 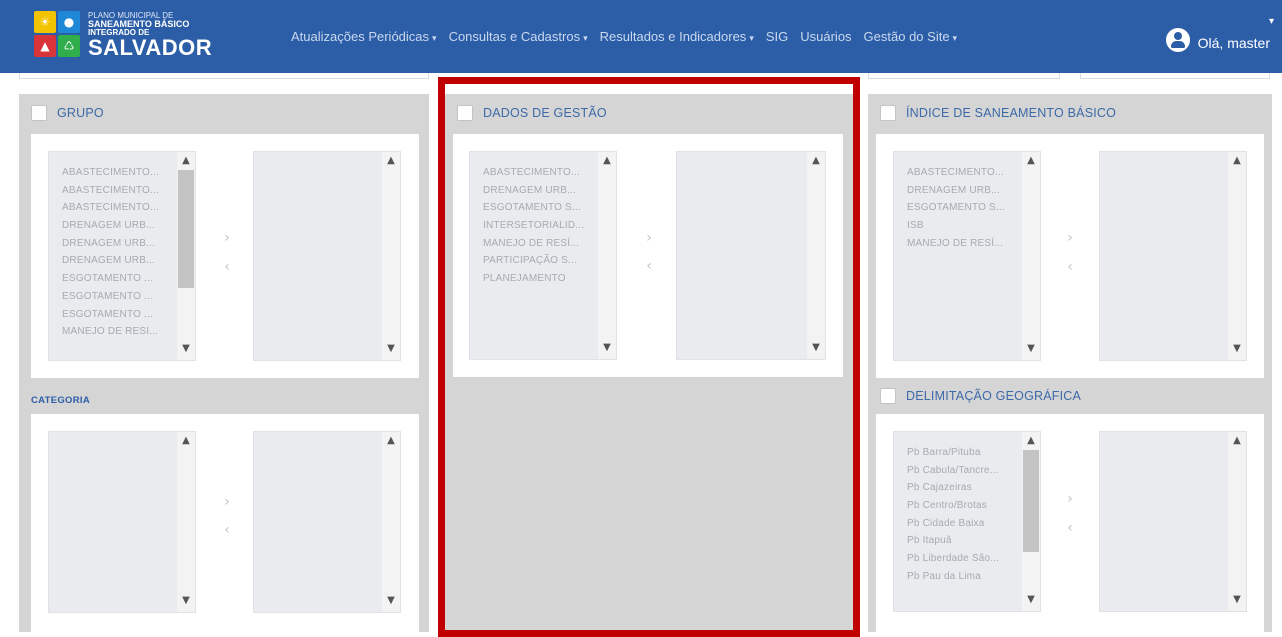 What do you see at coordinates (888, 113) in the screenshot?
I see `indice-checkbox` at bounding box center [888, 113].